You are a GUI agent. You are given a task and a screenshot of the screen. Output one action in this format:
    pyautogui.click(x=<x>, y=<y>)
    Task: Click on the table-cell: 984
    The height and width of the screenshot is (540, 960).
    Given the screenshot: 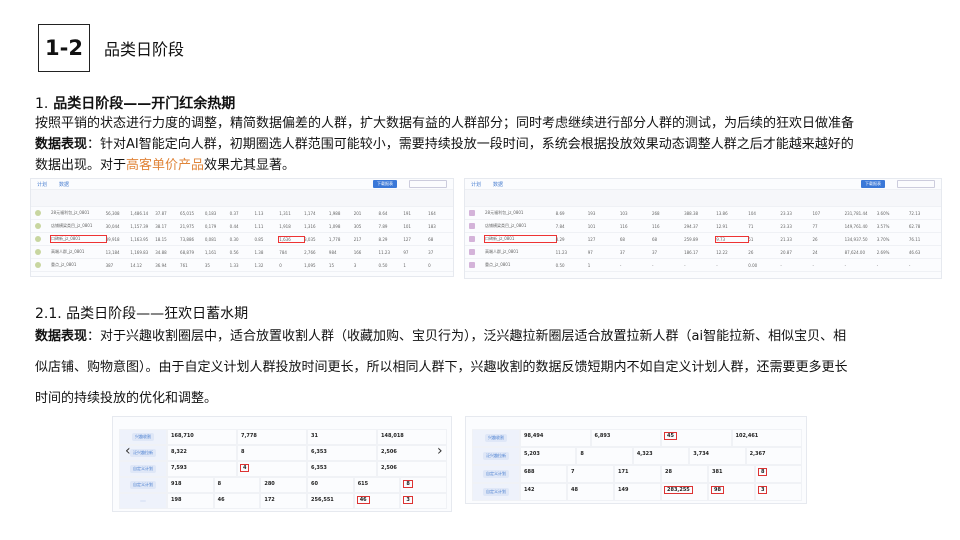 What is the action you would take?
    pyautogui.click(x=332, y=252)
    